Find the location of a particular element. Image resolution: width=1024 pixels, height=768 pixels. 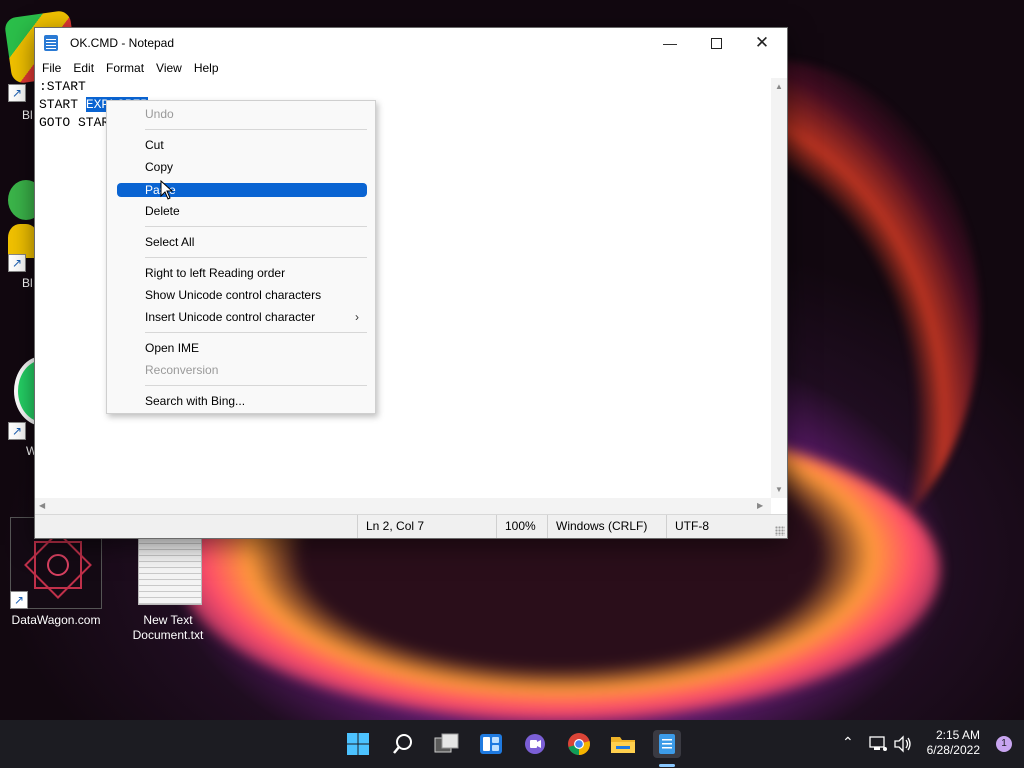

notification-badge: 1 is located at coordinates (1004, 744).